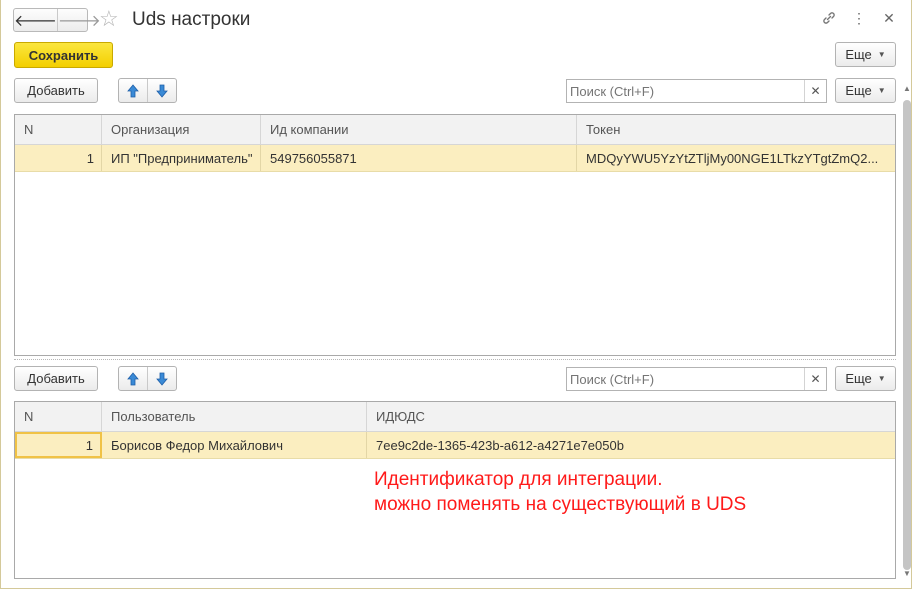 Image resolution: width=912 pixels, height=589 pixels. Describe the element at coordinates (234, 445) in the screenshot. I see `cell-user: Борисов Федор Михайлович` at that location.